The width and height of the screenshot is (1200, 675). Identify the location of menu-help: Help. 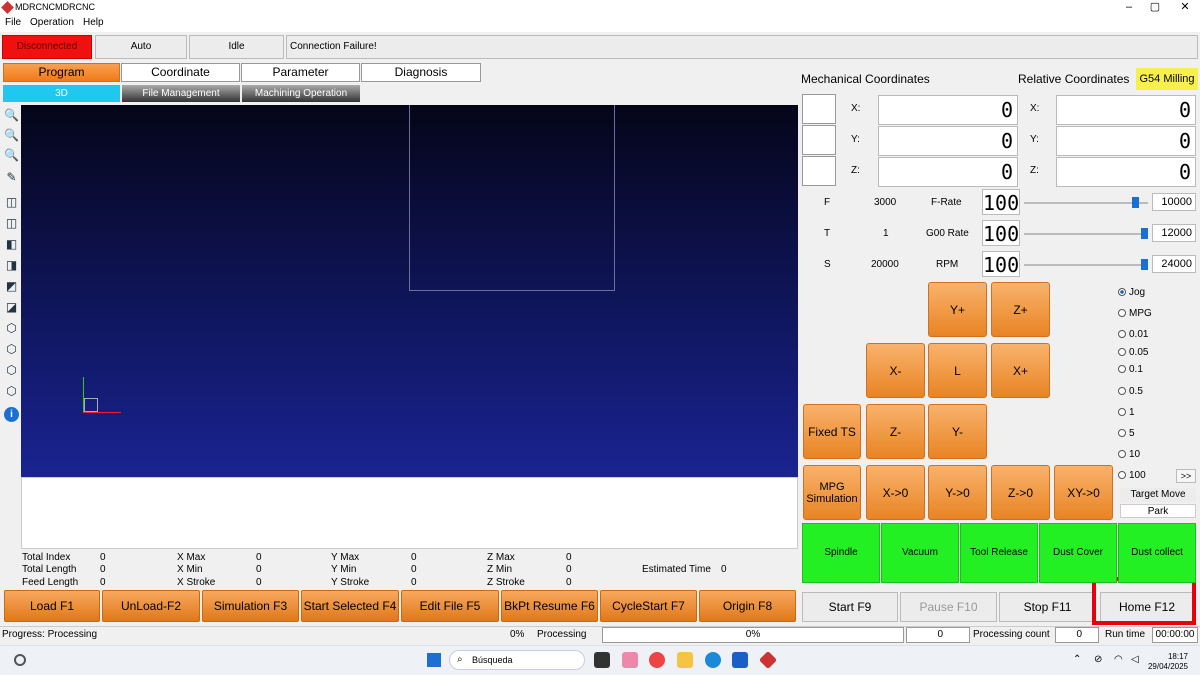
(93, 22).